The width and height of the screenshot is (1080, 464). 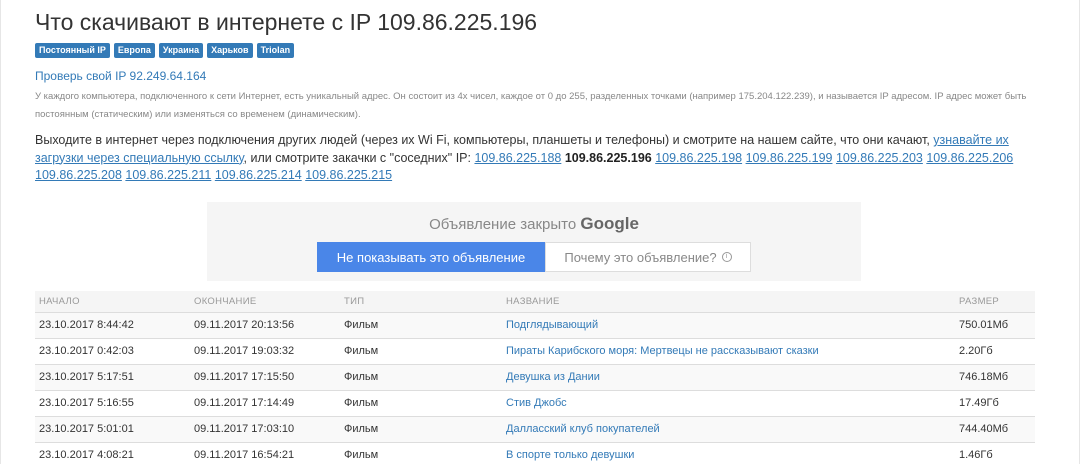 What do you see at coordinates (517, 158) in the screenshot?
I see `neighbor-ip-link: 109.86.225.188` at bounding box center [517, 158].